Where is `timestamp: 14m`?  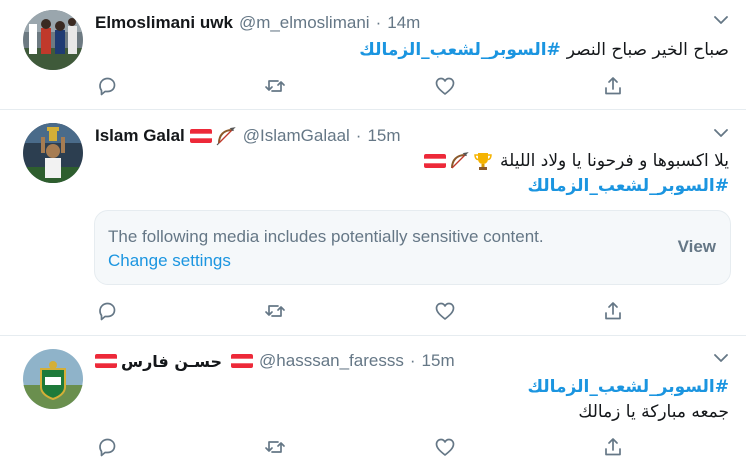
timestamp: 14m is located at coordinates (403, 23).